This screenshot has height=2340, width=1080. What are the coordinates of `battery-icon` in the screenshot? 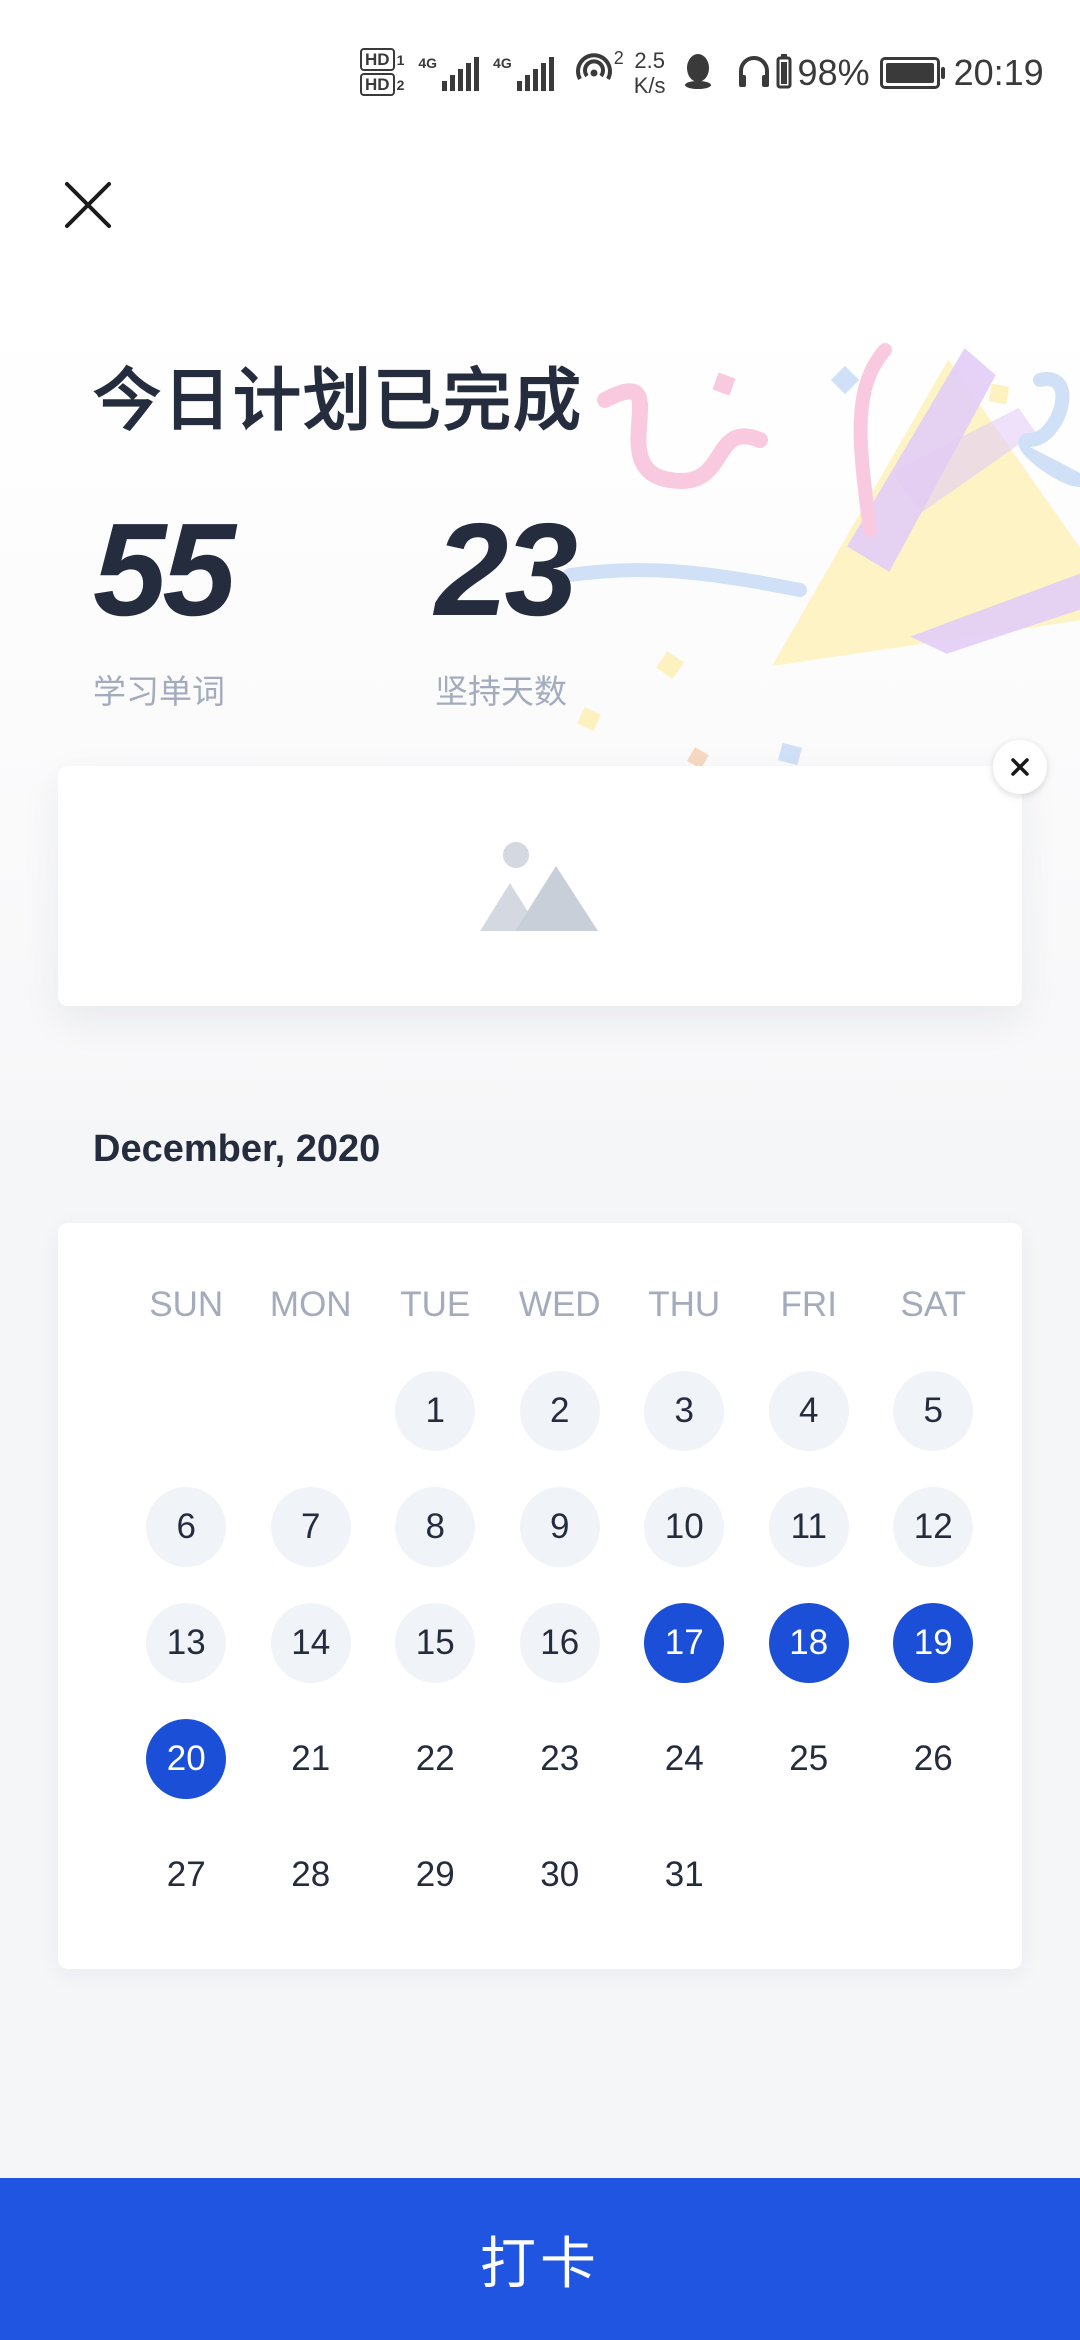 It's located at (912, 73).